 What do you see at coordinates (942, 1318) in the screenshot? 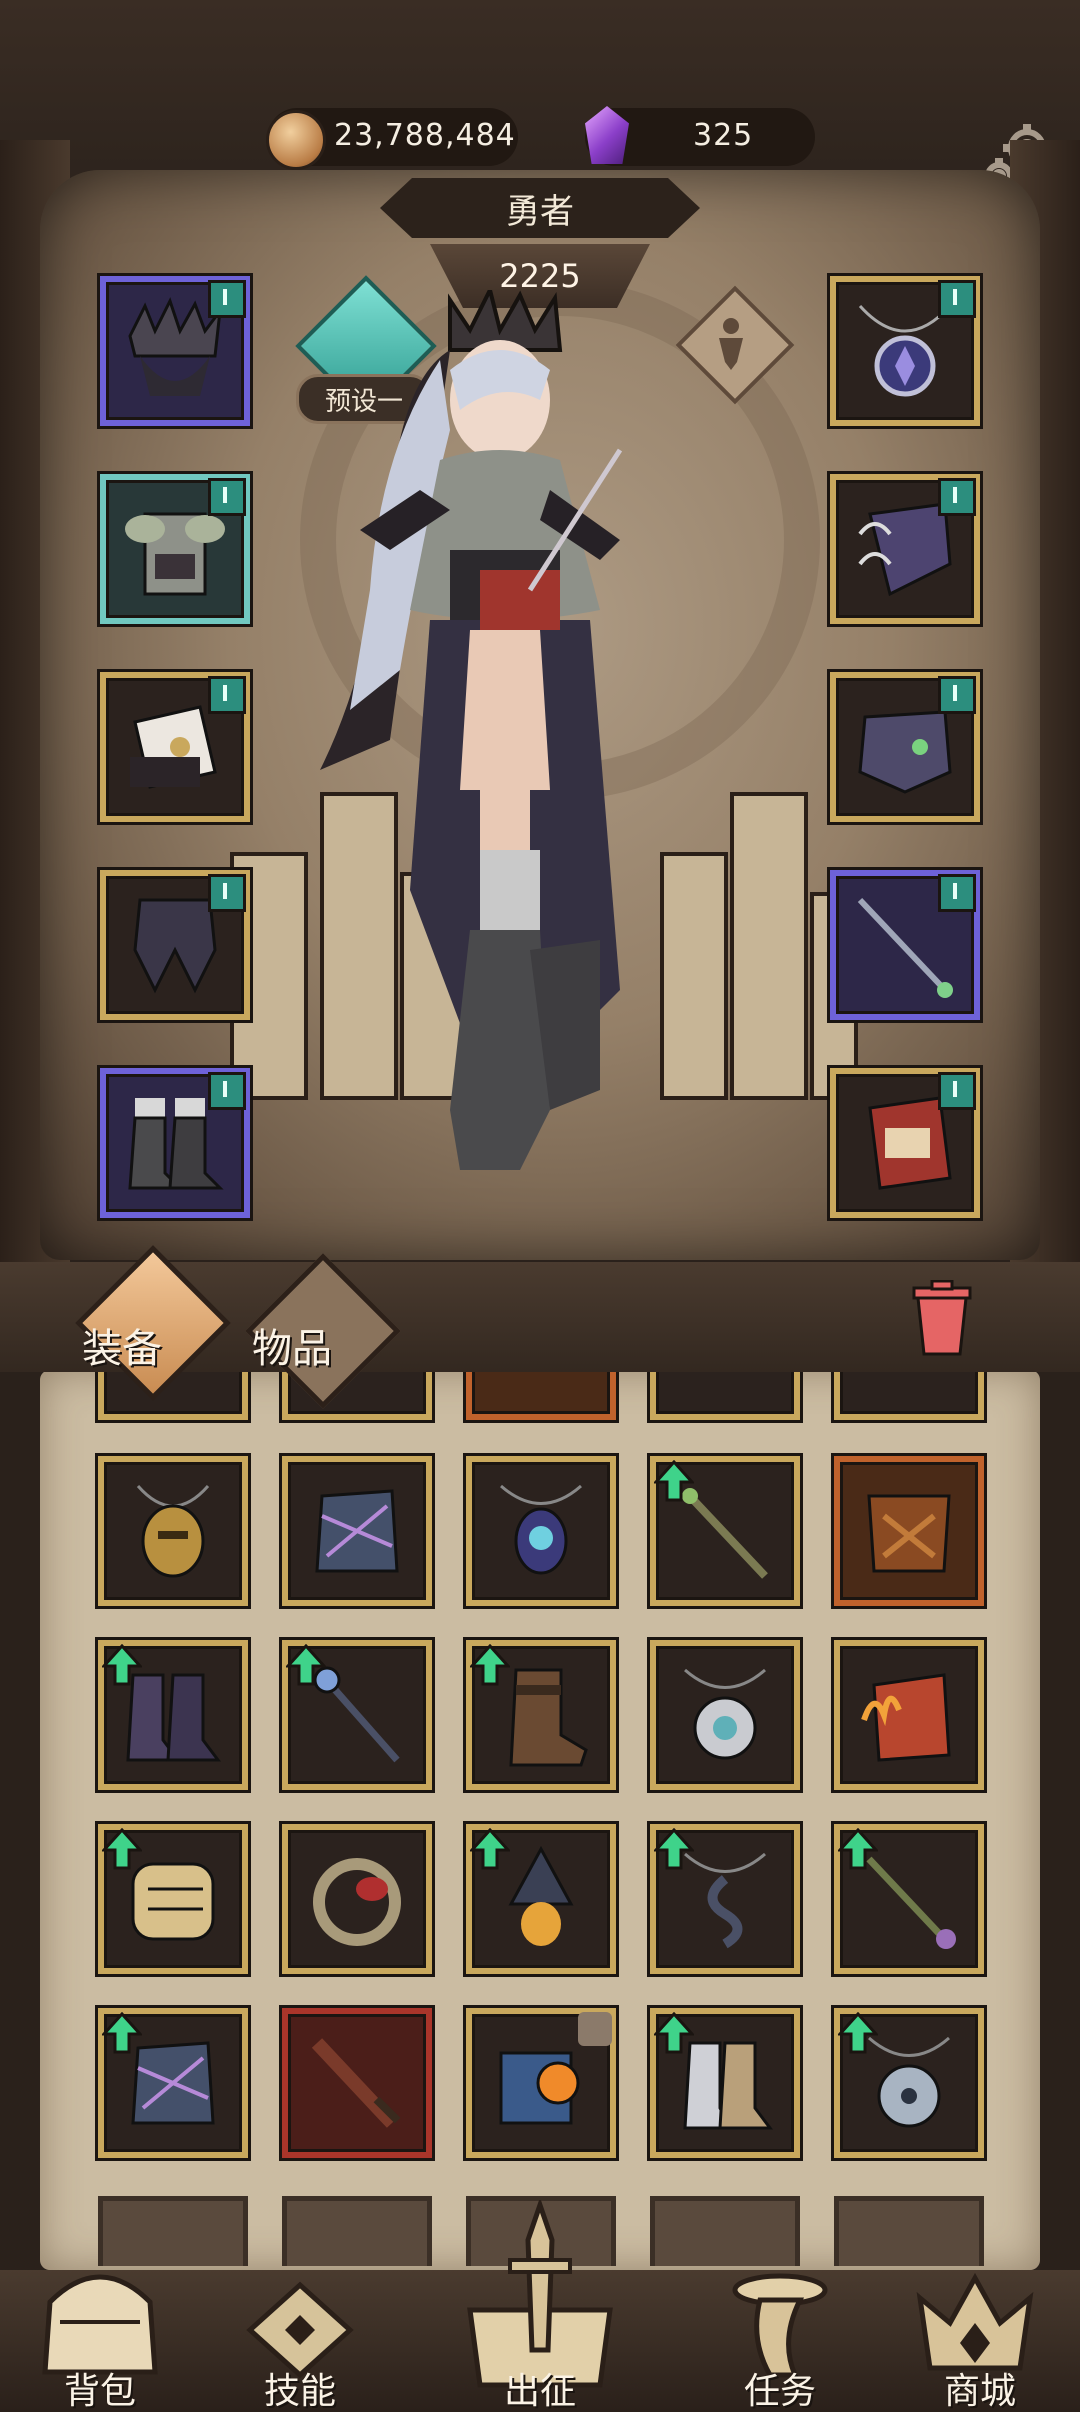
I see `trash-icon` at bounding box center [942, 1318].